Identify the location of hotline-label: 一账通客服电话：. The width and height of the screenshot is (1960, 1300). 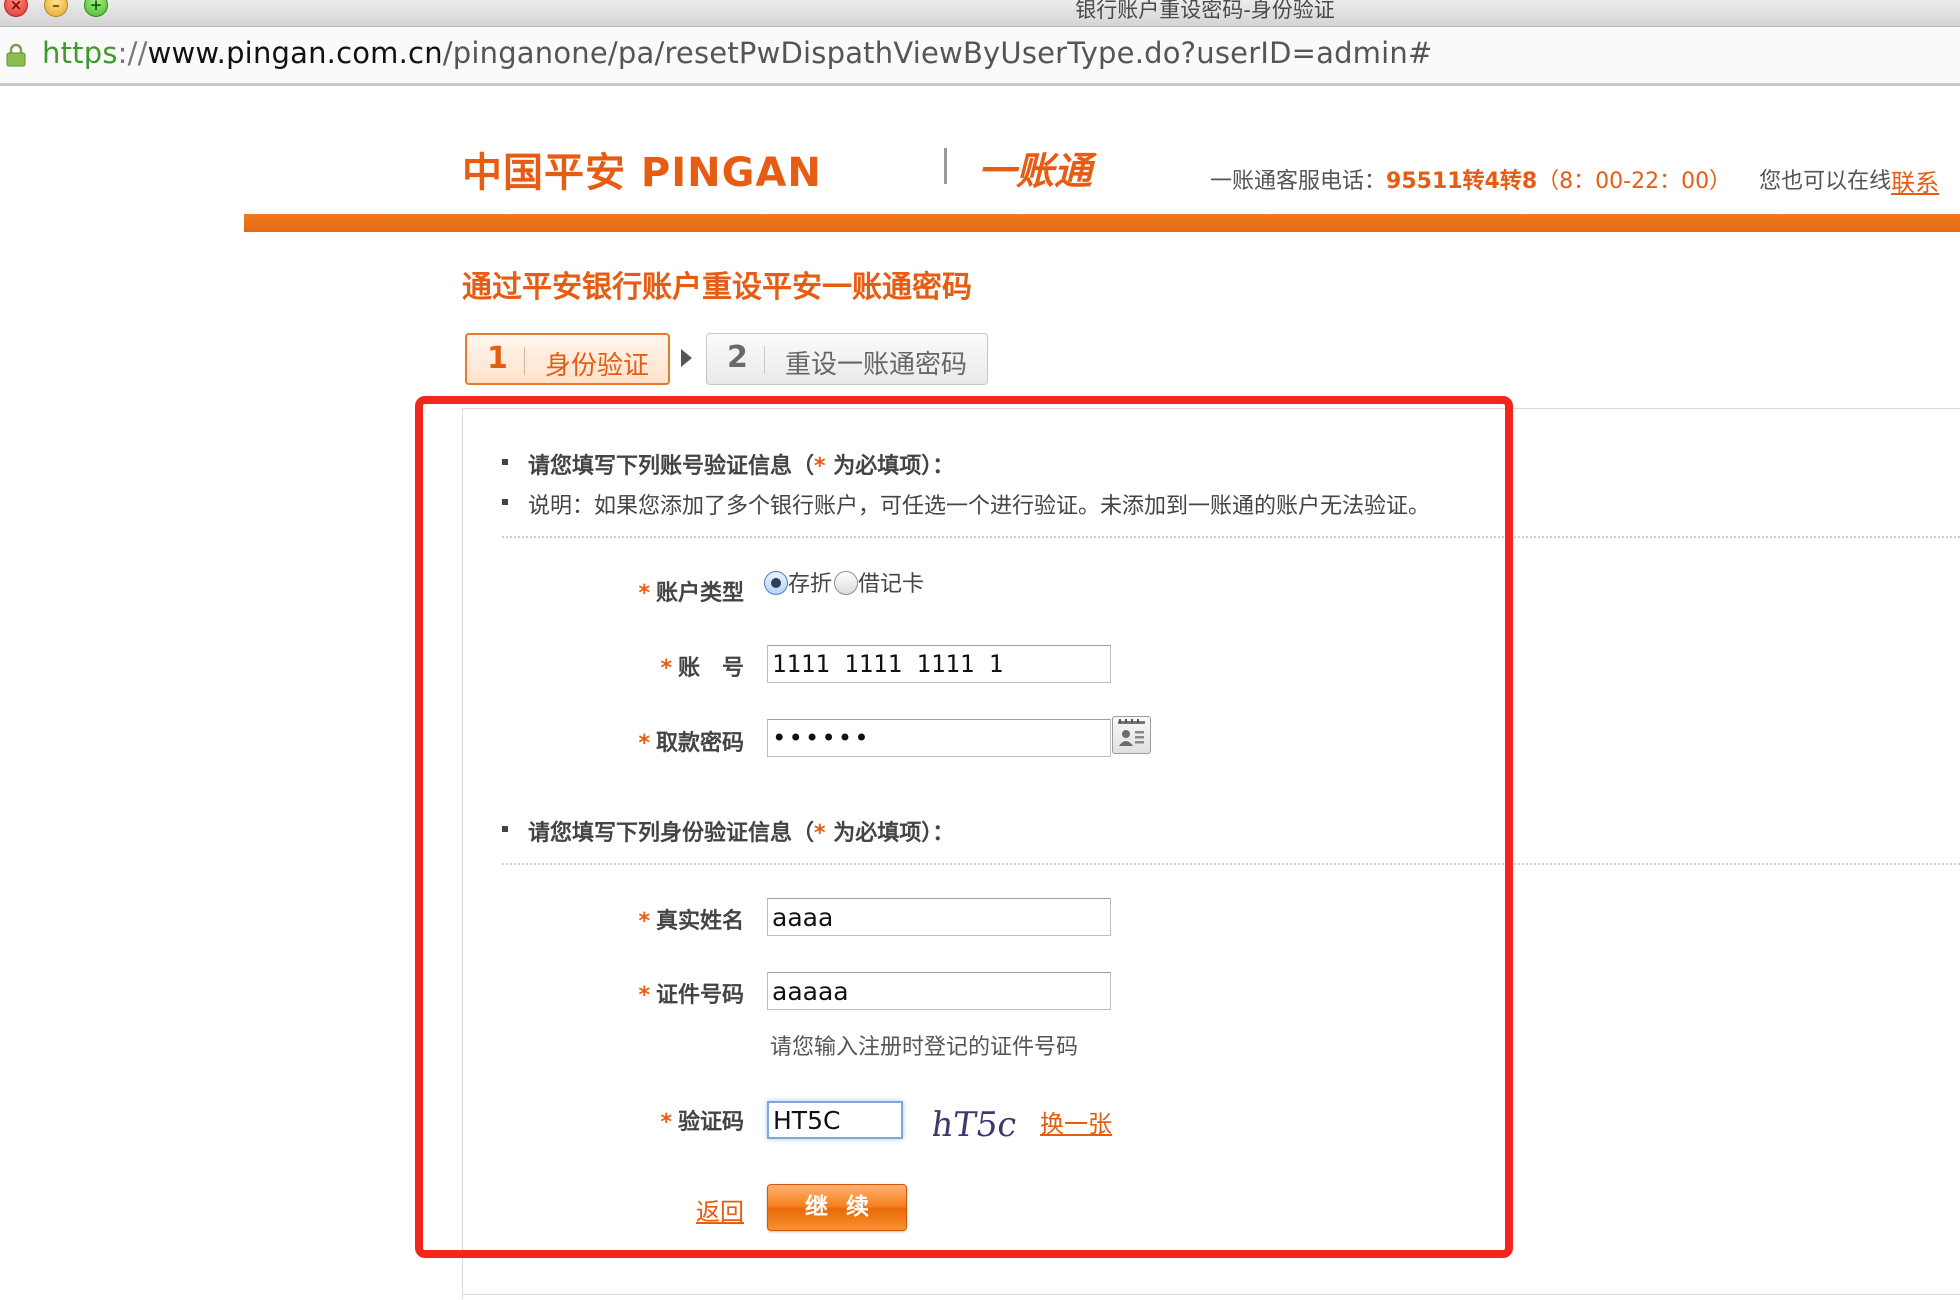
(1298, 181).